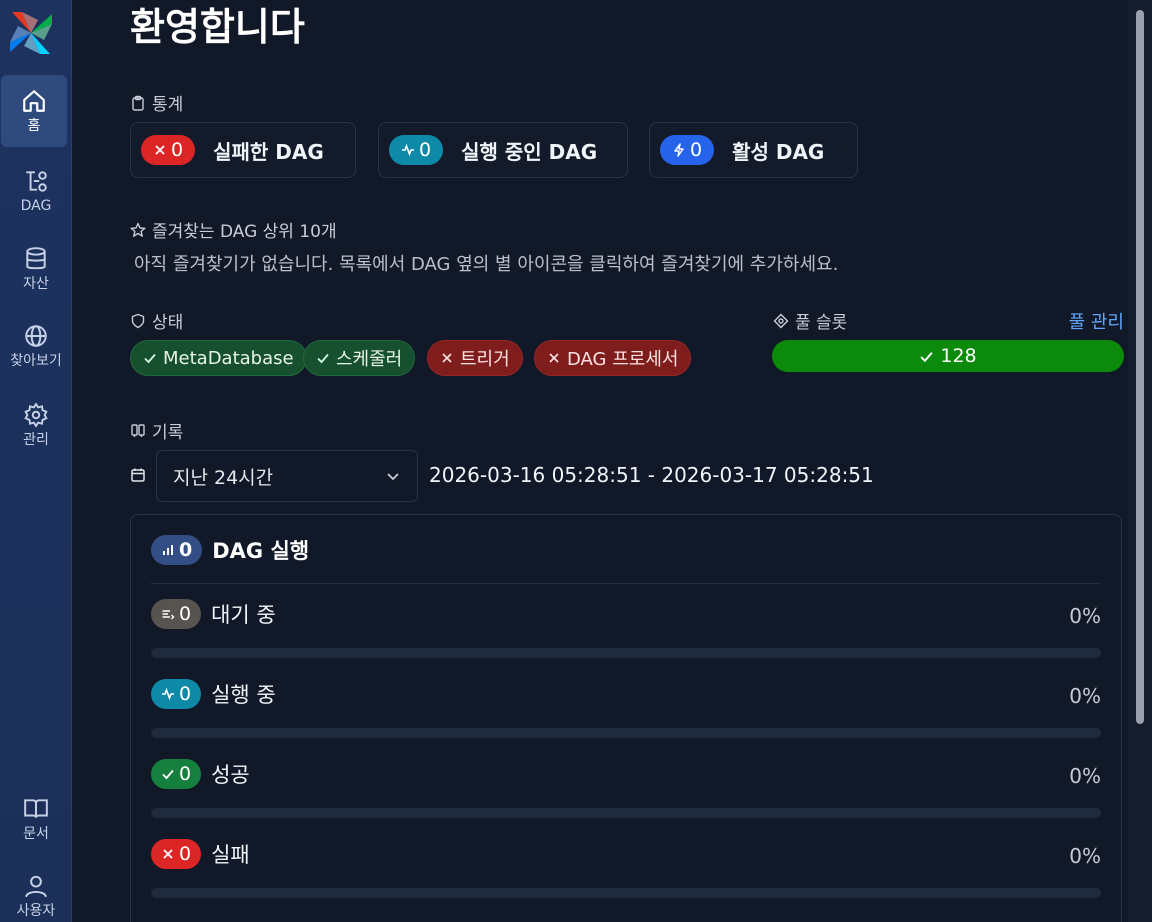 This screenshot has width=1152, height=922. What do you see at coordinates (778, 151) in the screenshot?
I see `active-dags-label: 활성 DAG` at bounding box center [778, 151].